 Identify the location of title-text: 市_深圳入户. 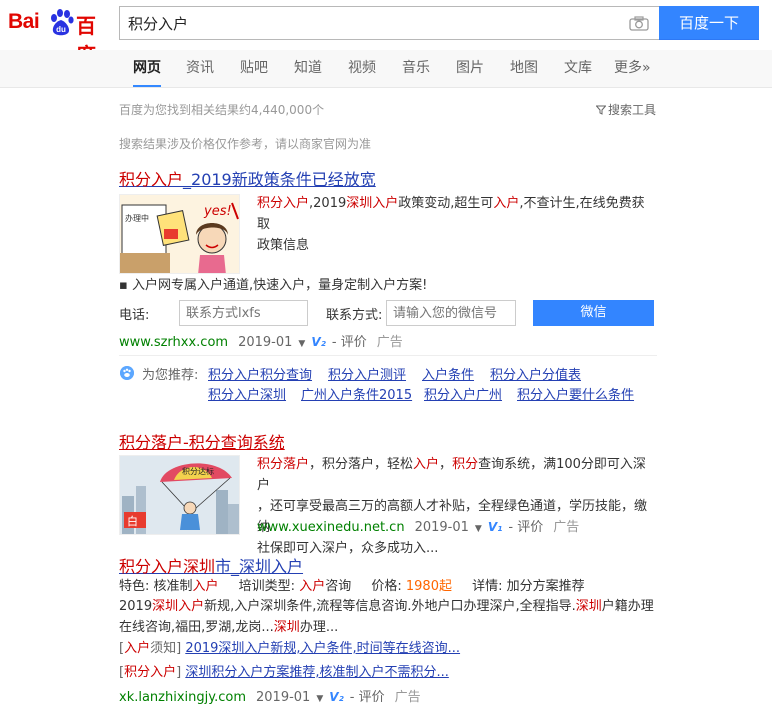
(259, 566).